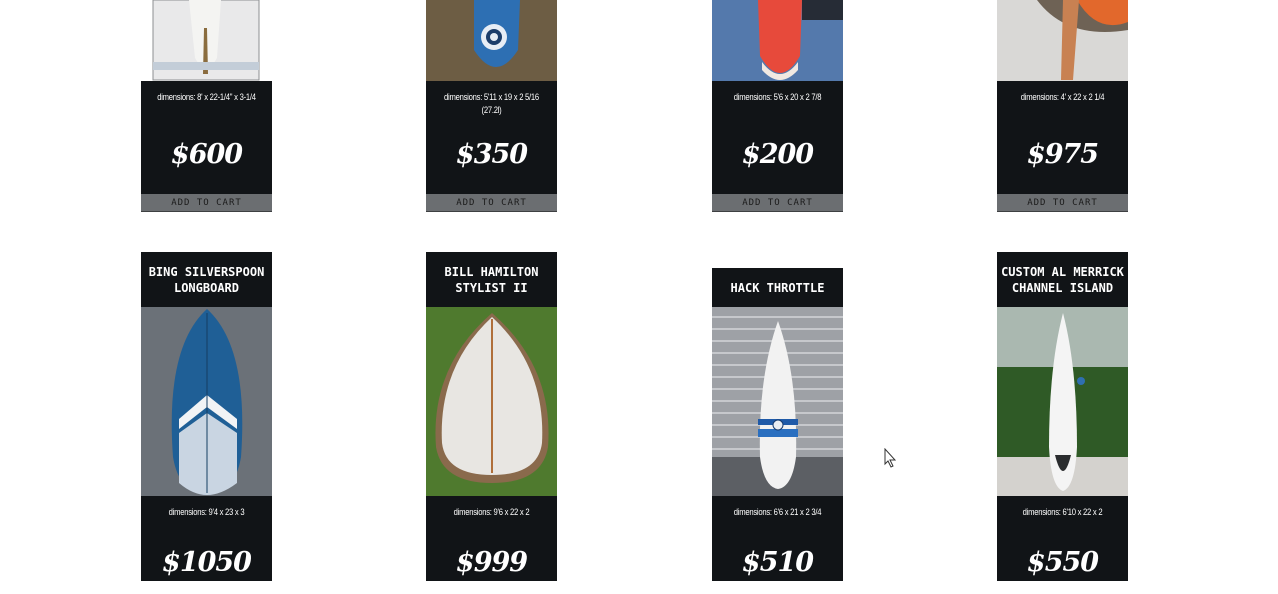  Describe the element at coordinates (206, 97) in the screenshot. I see `product-dimensions: dimensions: 8' x 22-1/4" x 3-1/4` at that location.